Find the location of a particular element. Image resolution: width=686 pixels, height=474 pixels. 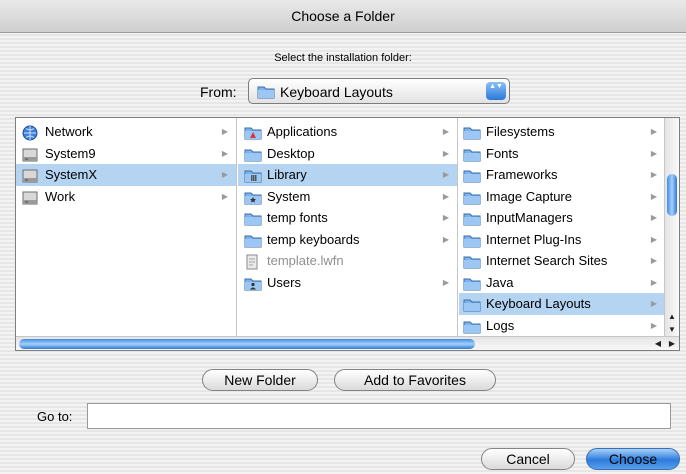

list-item-label: Network is located at coordinates (69, 131).